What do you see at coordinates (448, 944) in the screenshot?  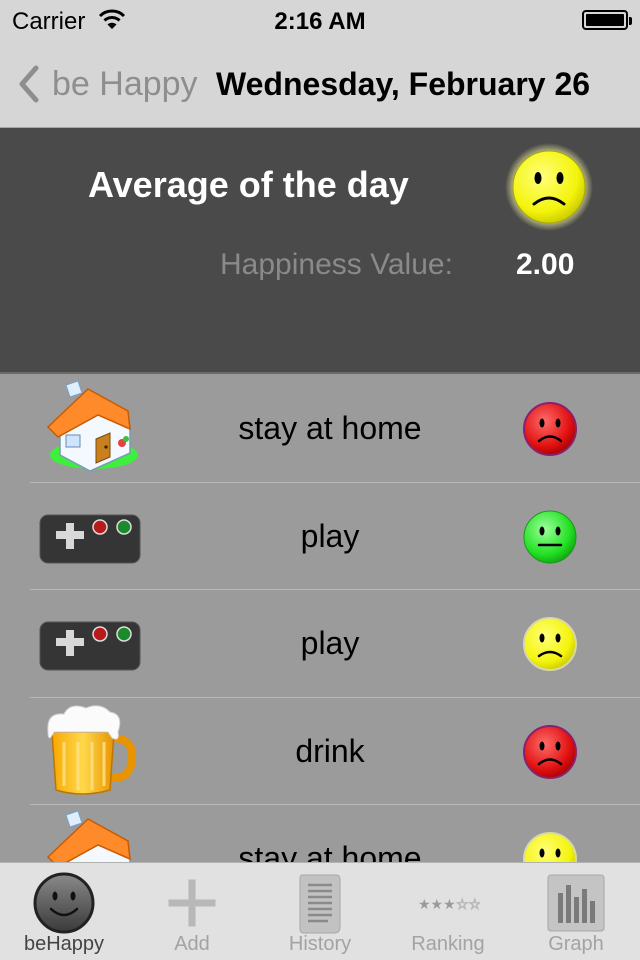 I see `tab-label: Ranking` at bounding box center [448, 944].